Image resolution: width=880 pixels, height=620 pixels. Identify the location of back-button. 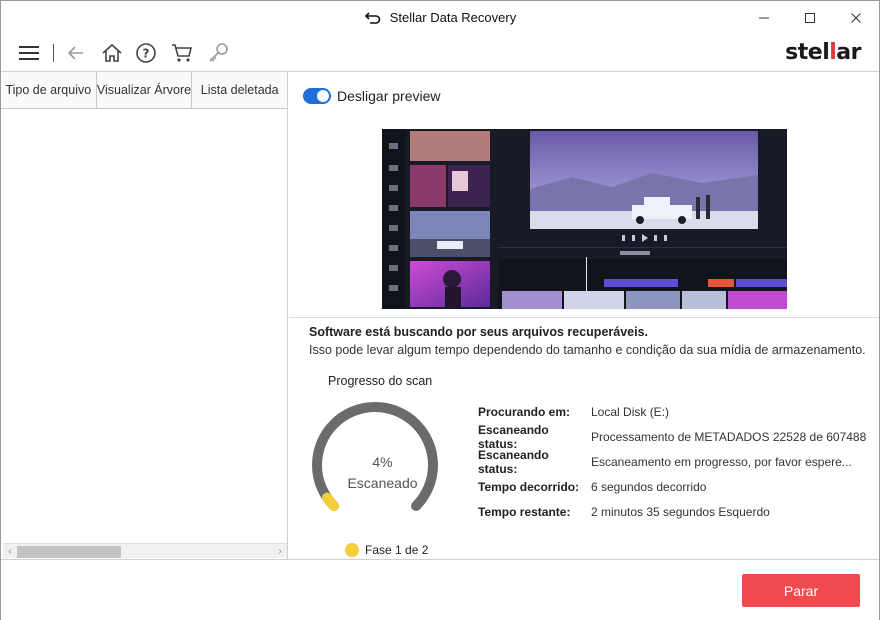
(76, 53).